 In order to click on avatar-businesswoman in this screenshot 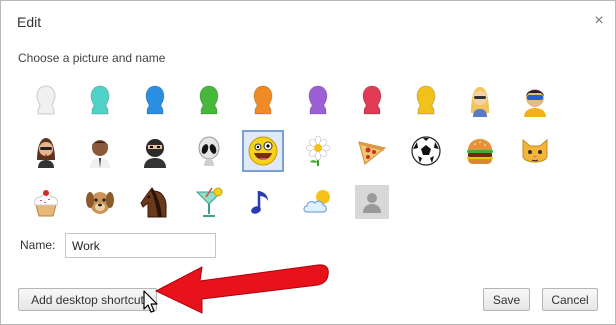, I will do `click(46, 151)`.